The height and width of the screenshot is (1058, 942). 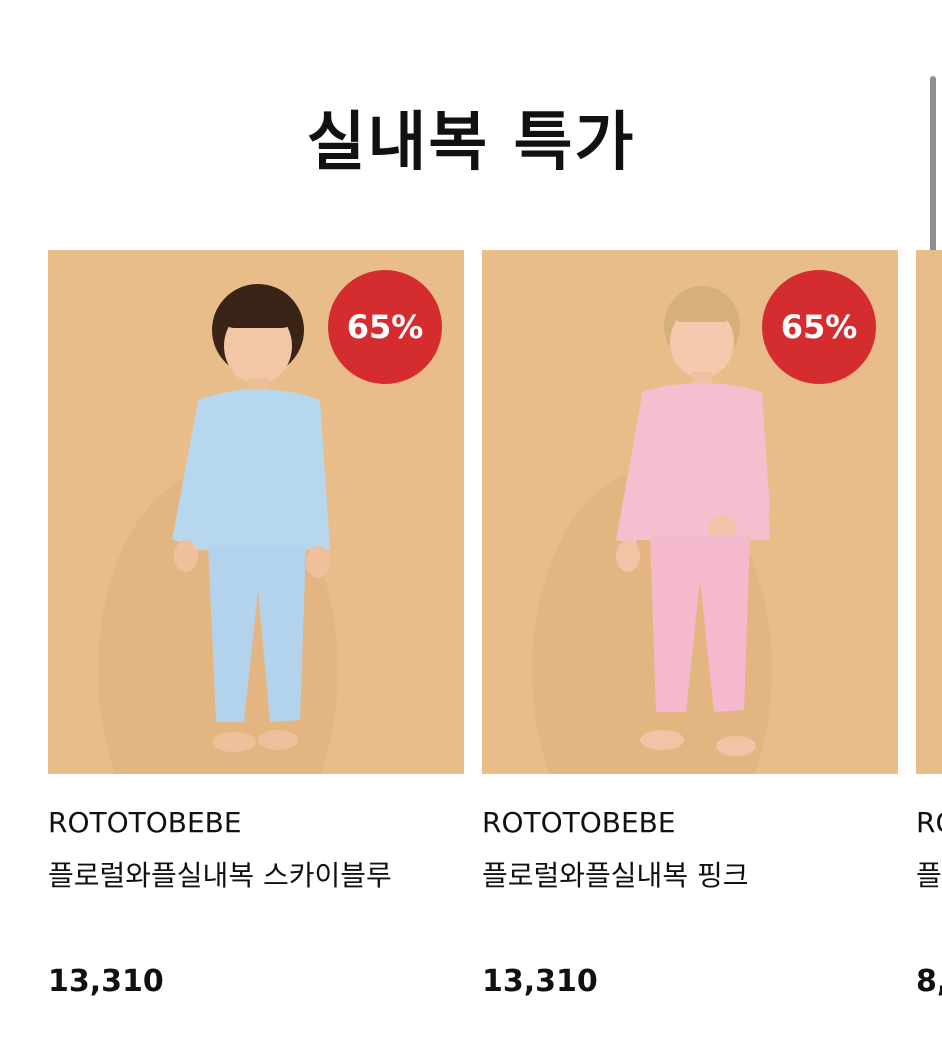 What do you see at coordinates (220, 874) in the screenshot?
I see `product-name: 플로럴와플실내복 스카이블루` at bounding box center [220, 874].